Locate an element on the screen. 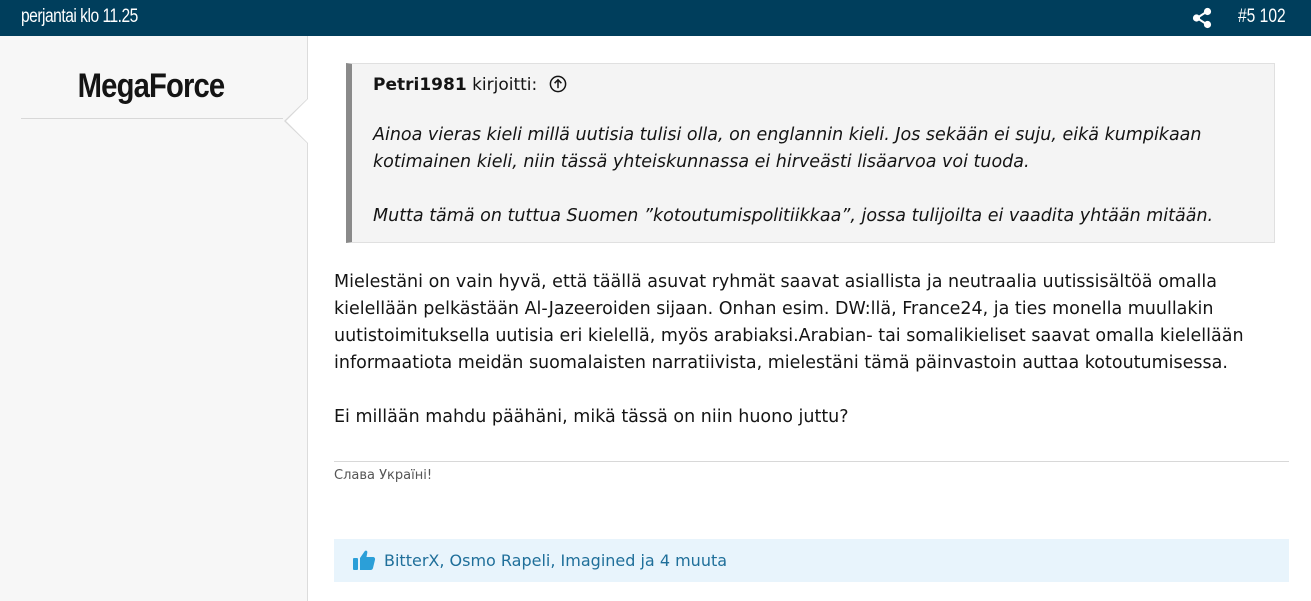  signature-divider is located at coordinates (811, 461).